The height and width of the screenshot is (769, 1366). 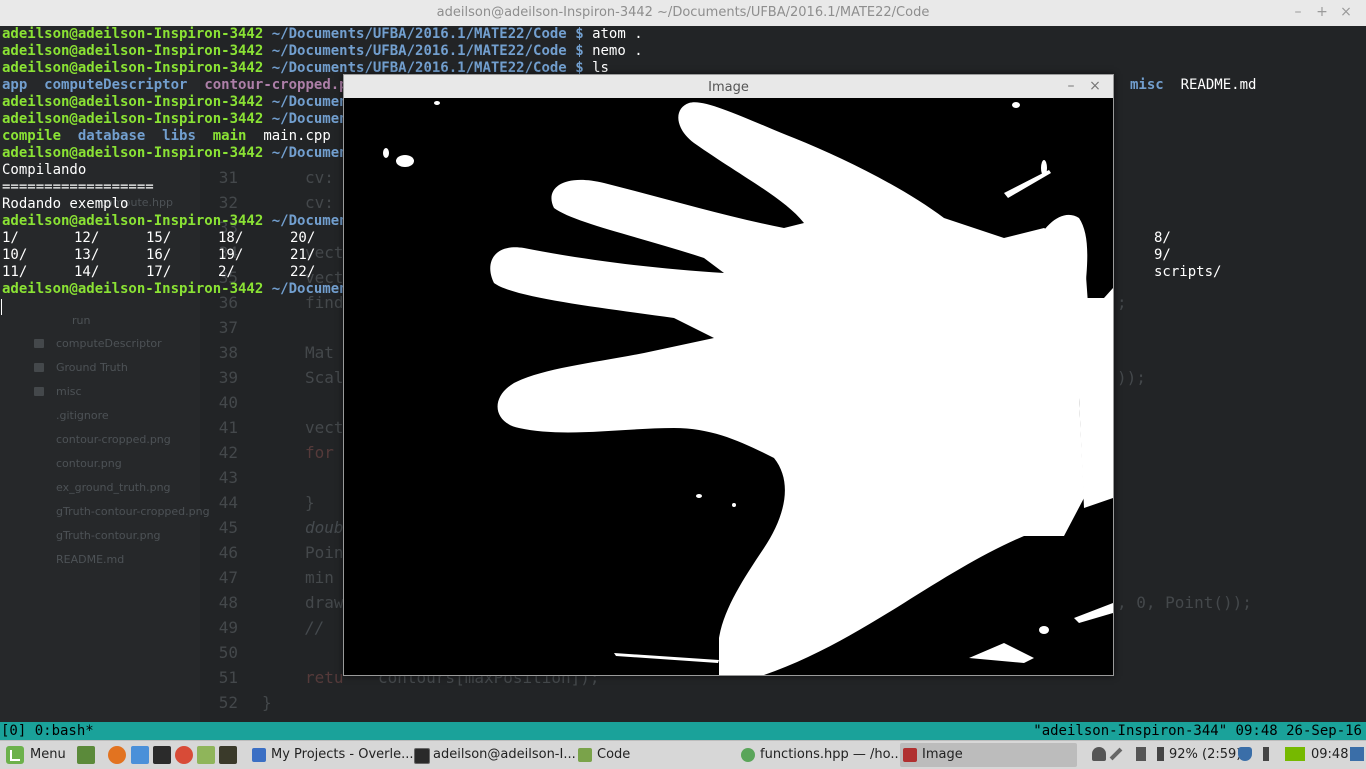 What do you see at coordinates (228, 755) in the screenshot?
I see `system-monitor-icon` at bounding box center [228, 755].